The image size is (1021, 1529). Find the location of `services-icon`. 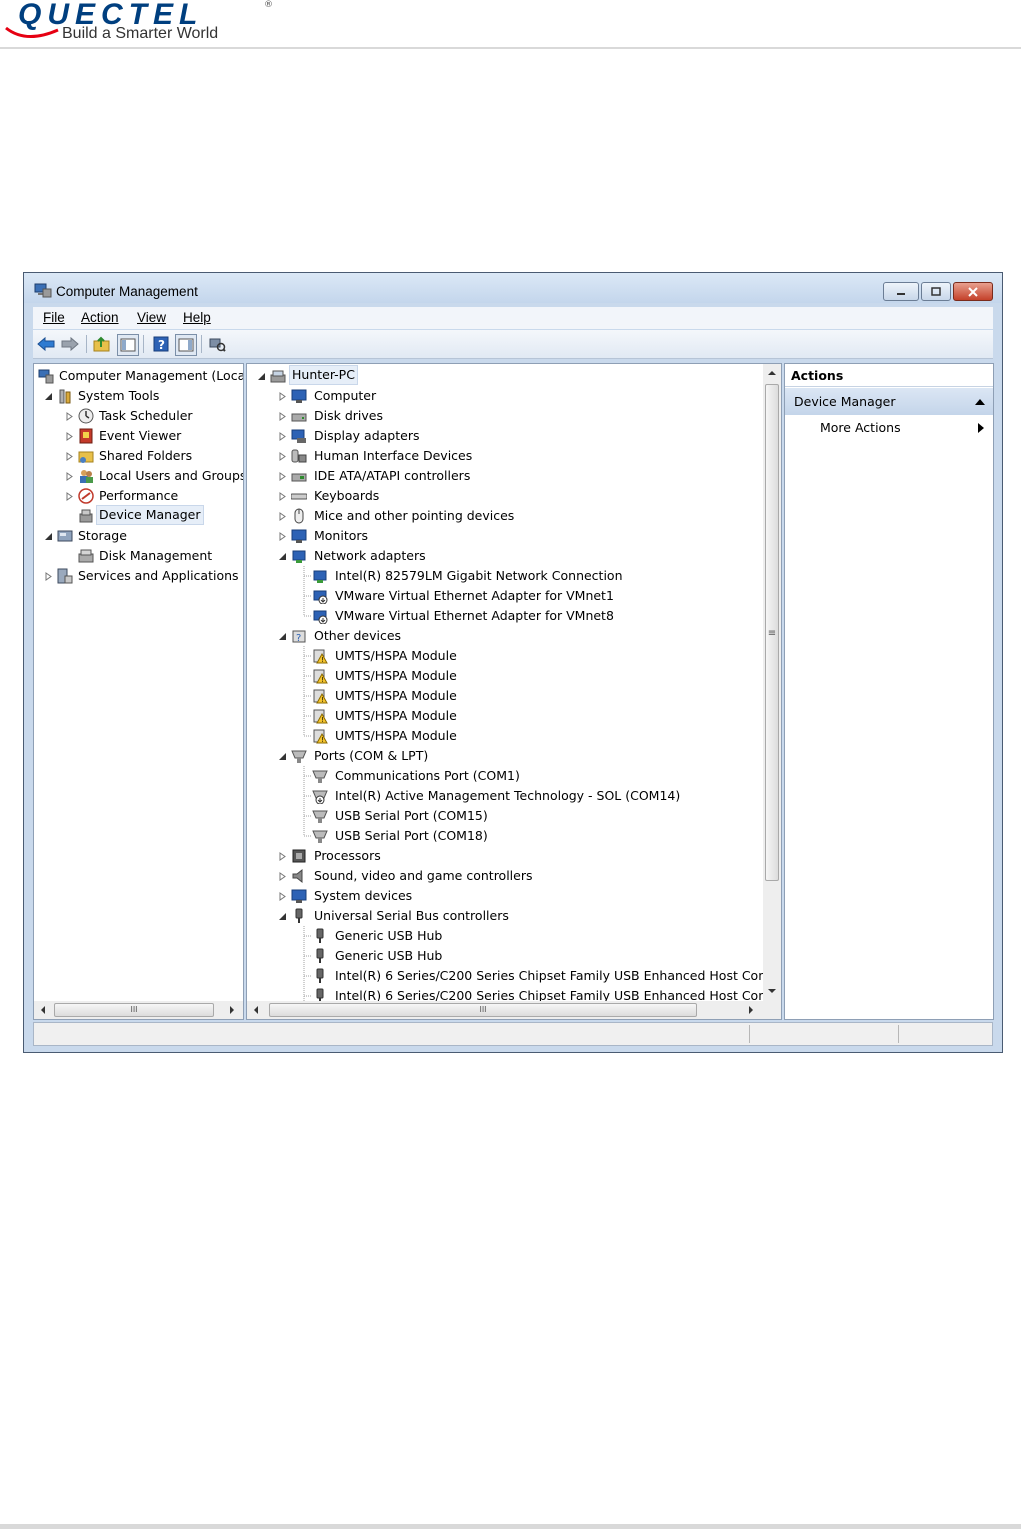

services-icon is located at coordinates (65, 576).